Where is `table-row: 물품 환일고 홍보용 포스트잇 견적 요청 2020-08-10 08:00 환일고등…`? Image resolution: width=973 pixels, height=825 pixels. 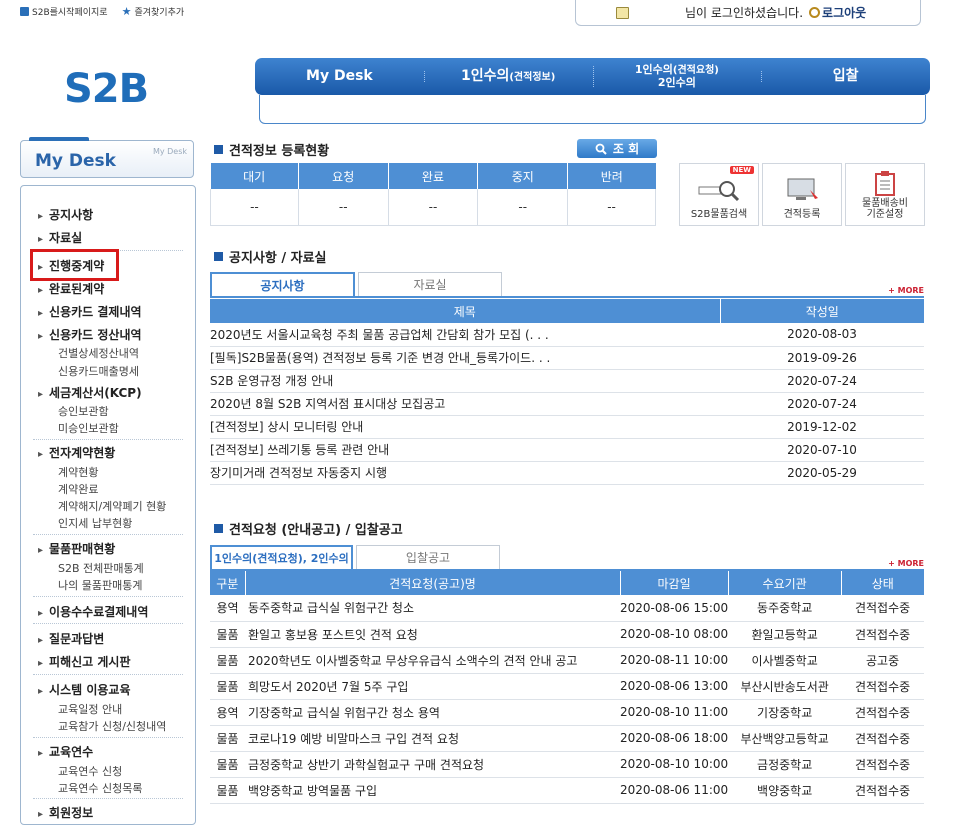 table-row: 물품 환일고 홍보용 포스트잇 견적 요청 2020-08-10 08:00 환일고등… is located at coordinates (567, 634).